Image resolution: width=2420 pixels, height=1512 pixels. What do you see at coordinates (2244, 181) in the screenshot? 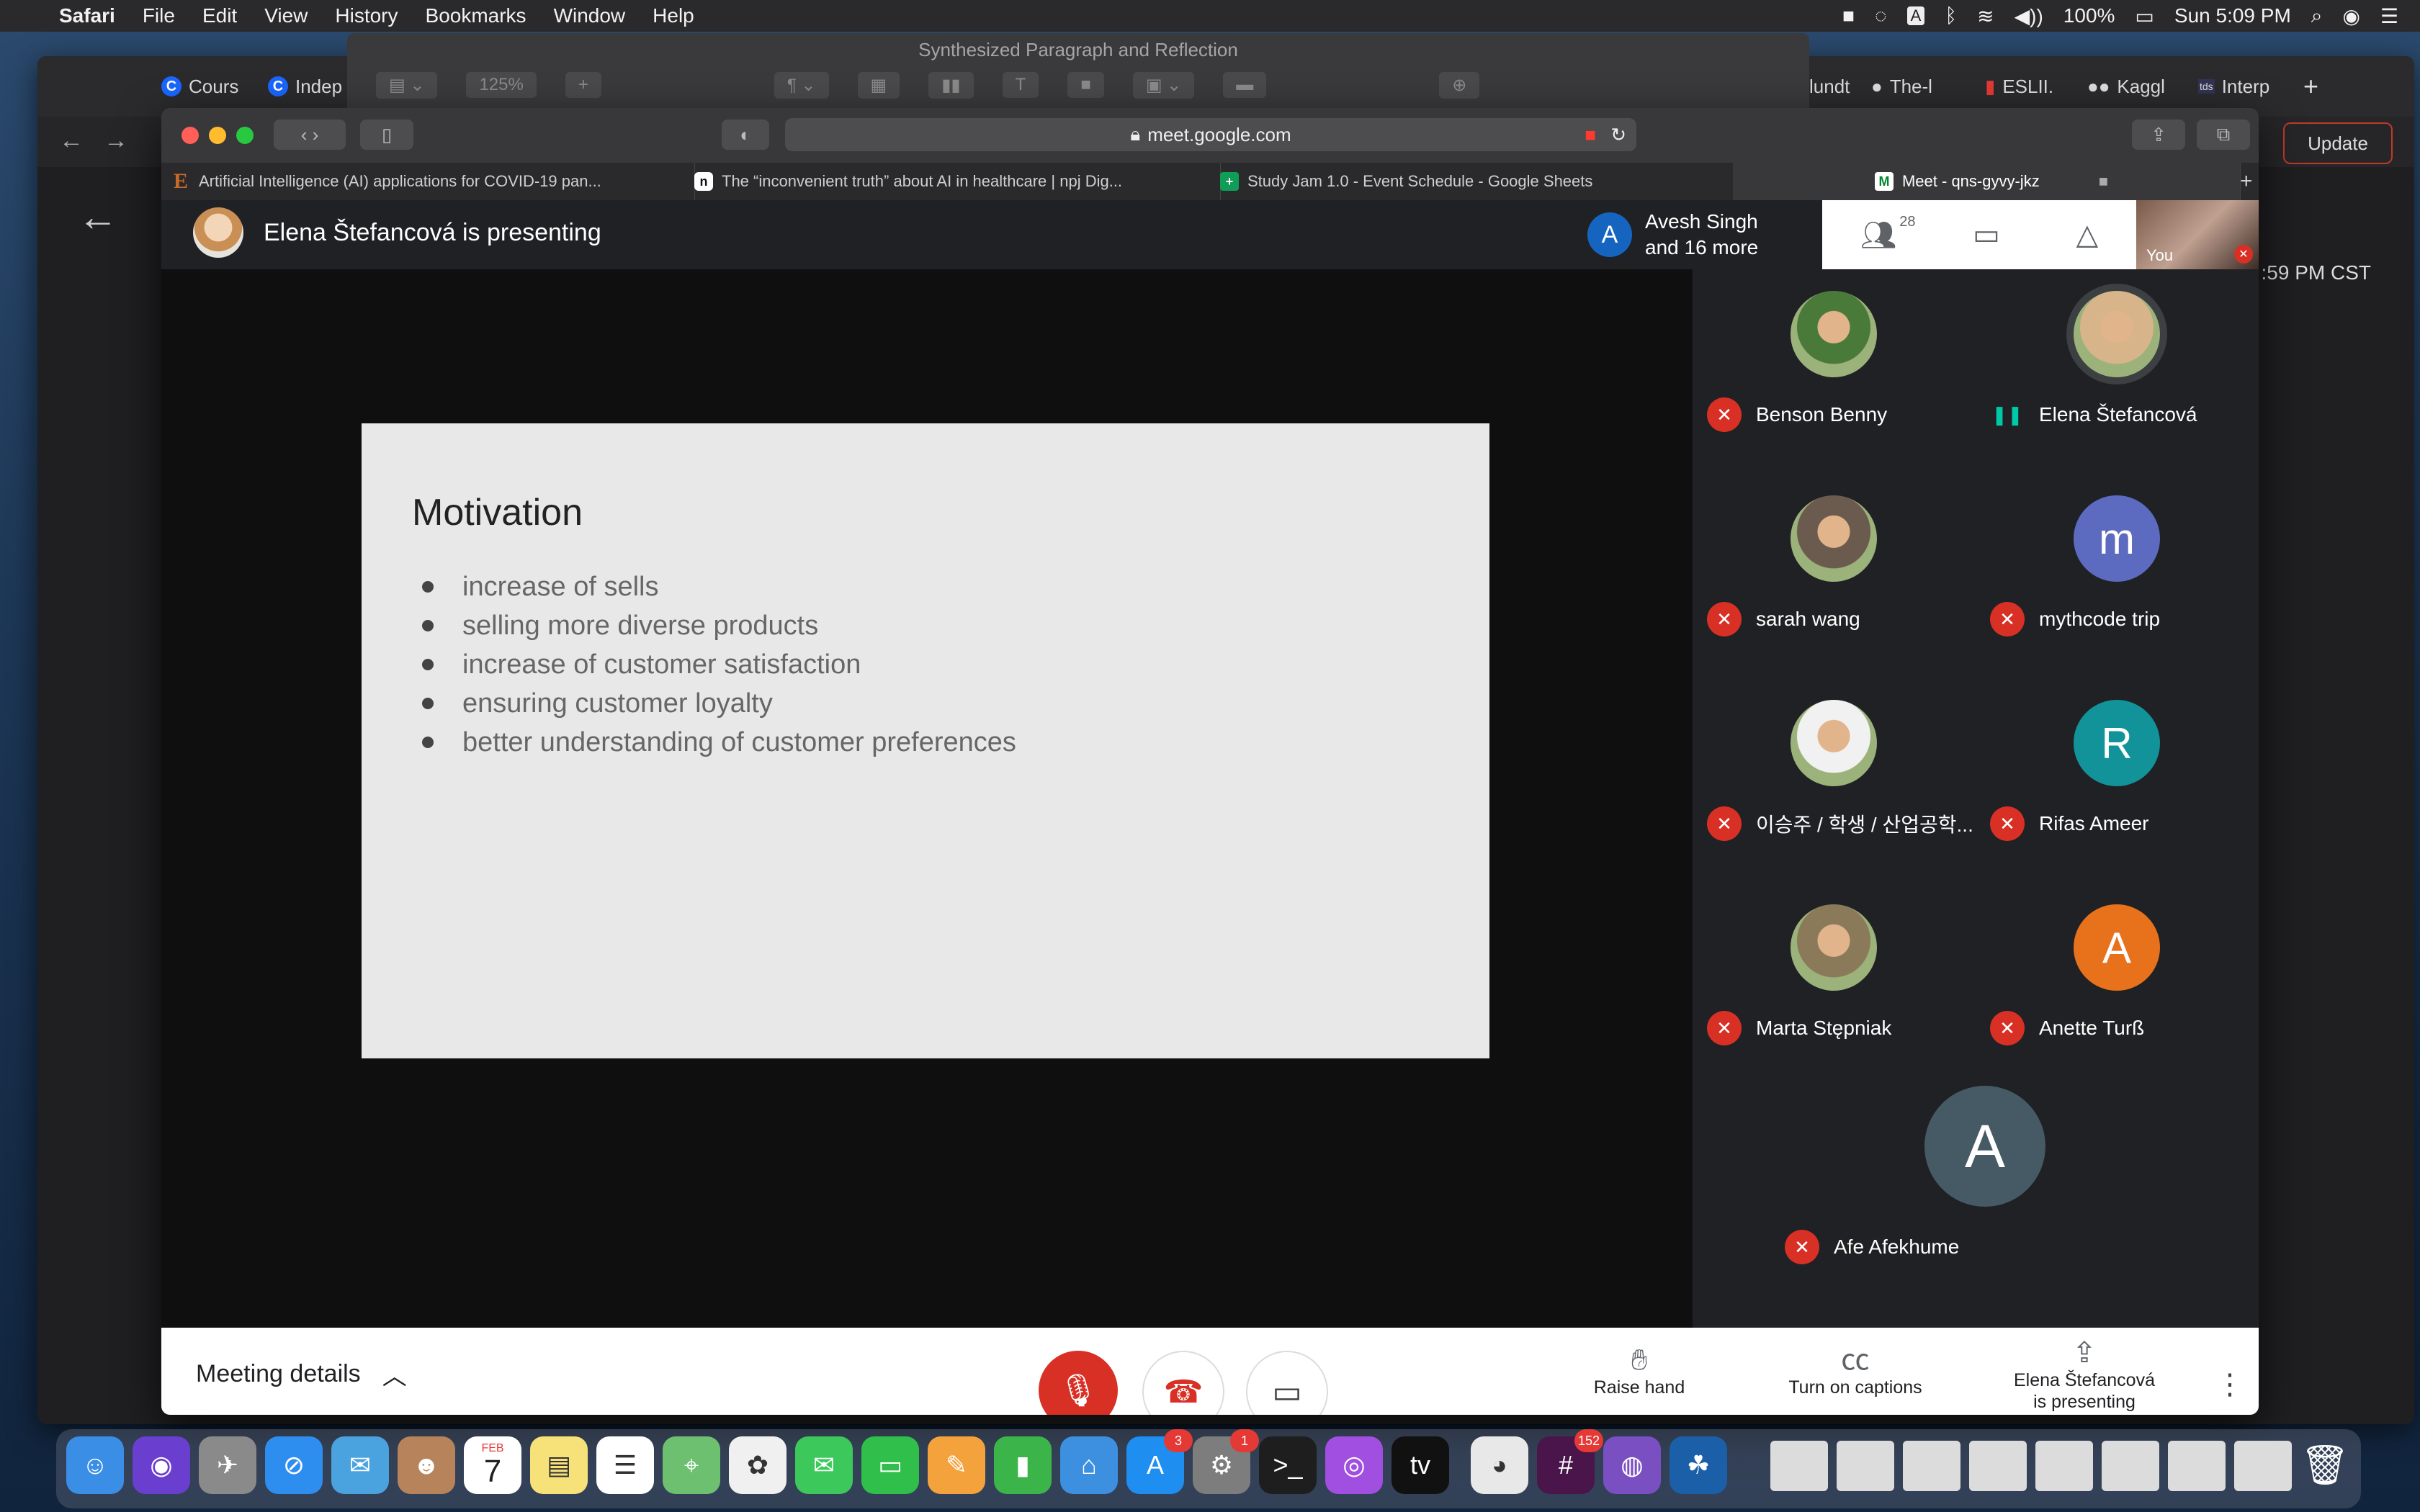
I see `add-tab-button: +` at bounding box center [2244, 181].